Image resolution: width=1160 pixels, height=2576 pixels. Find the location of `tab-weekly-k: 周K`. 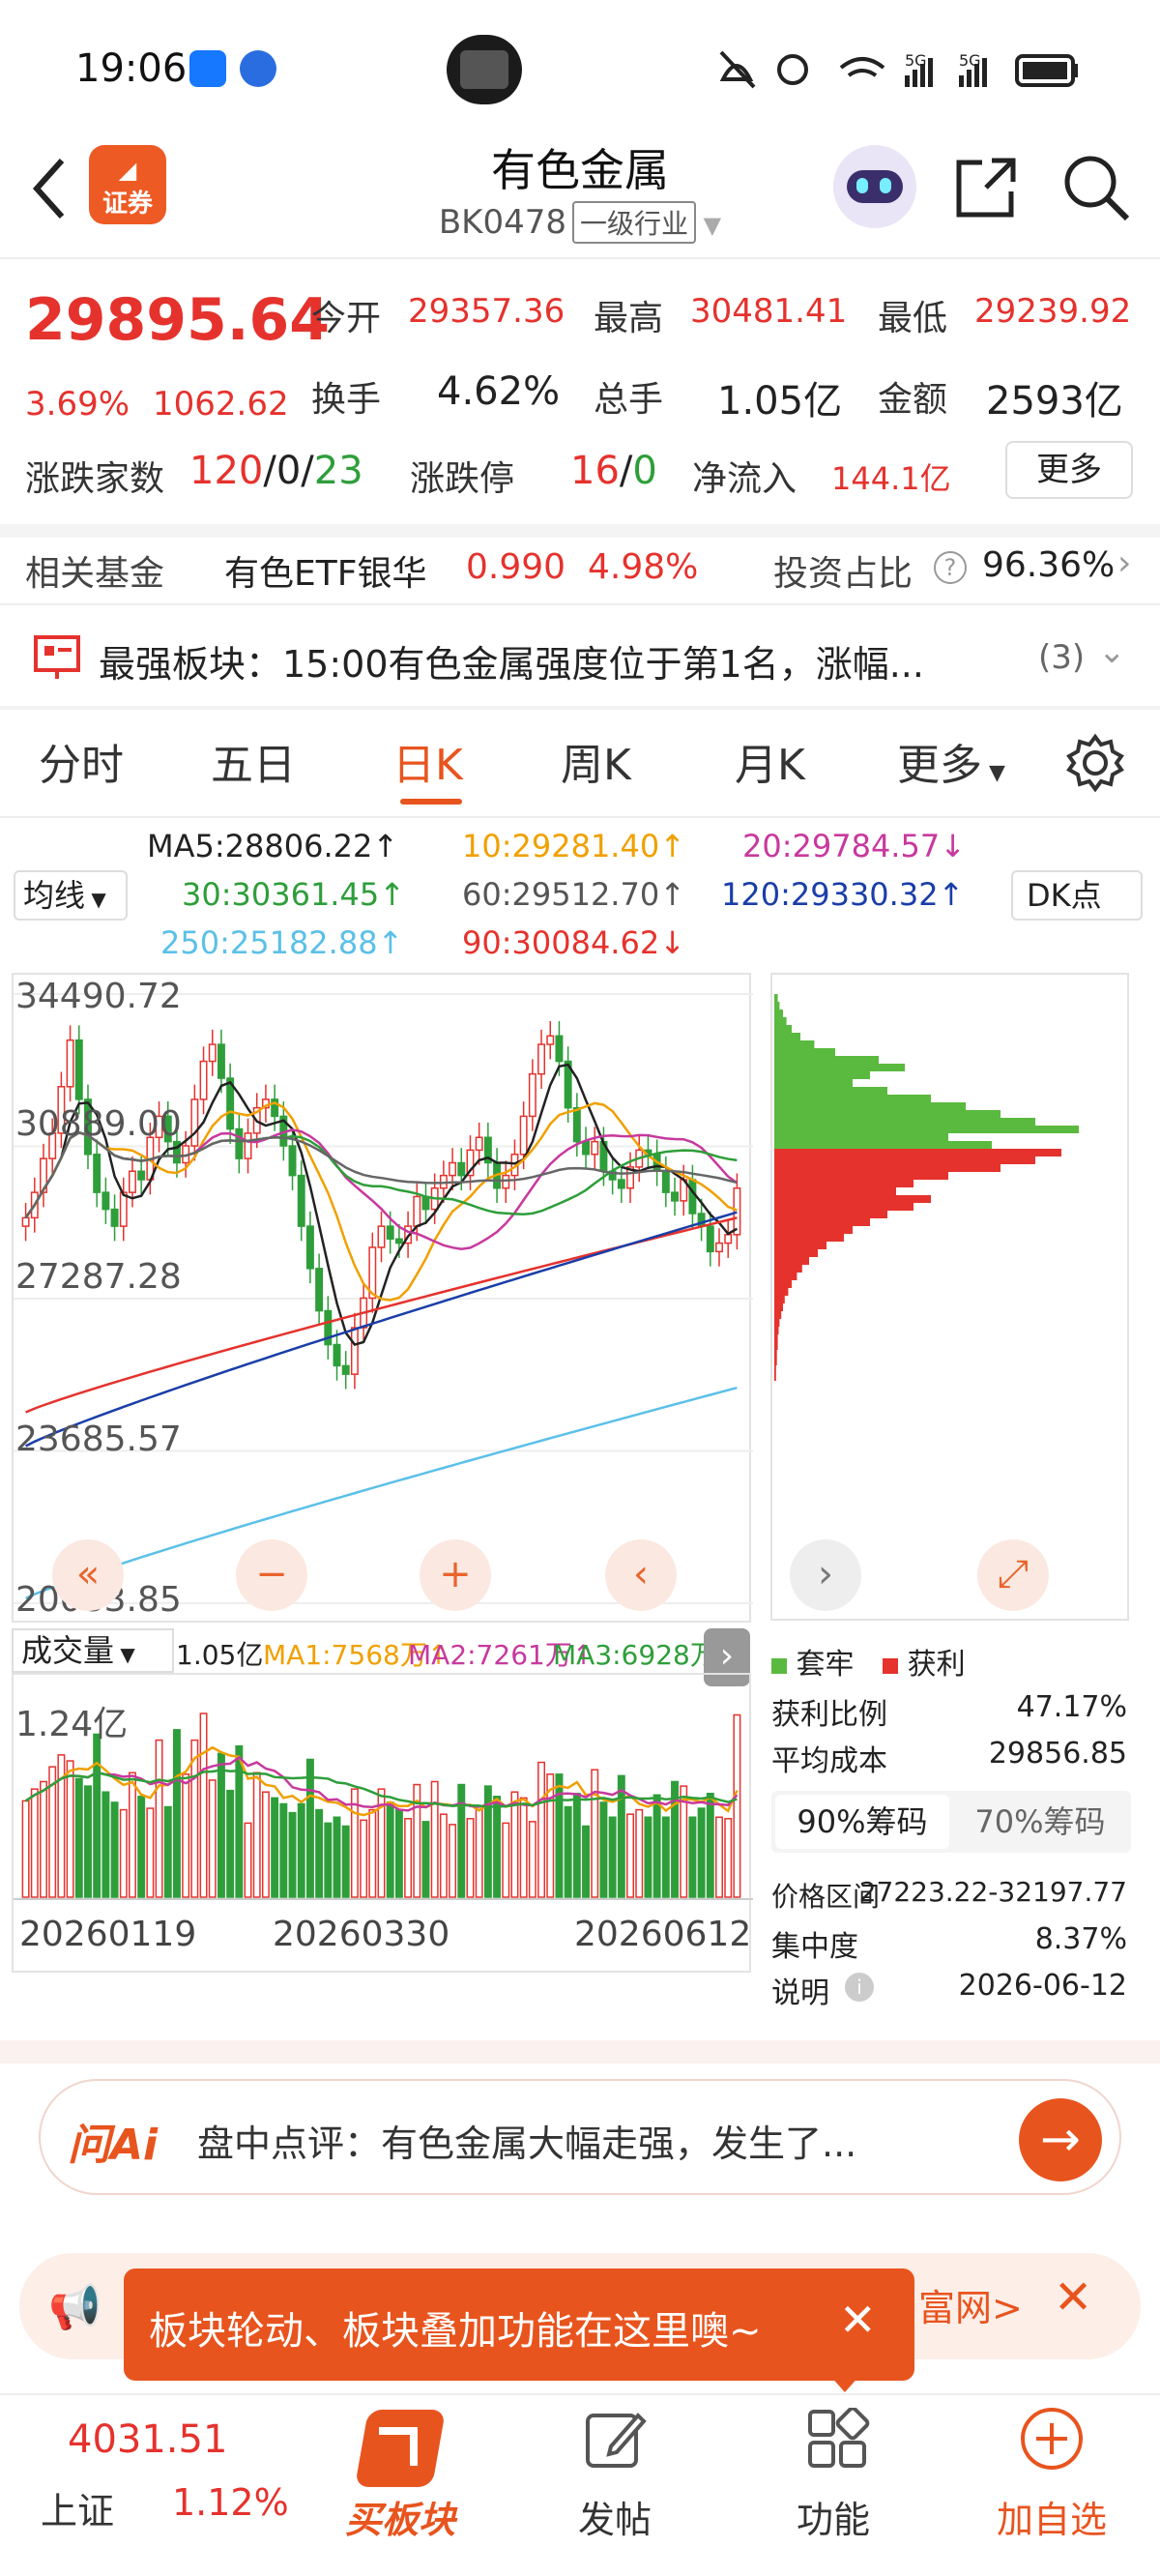

tab-weekly-k: 周K is located at coordinates (596, 761).